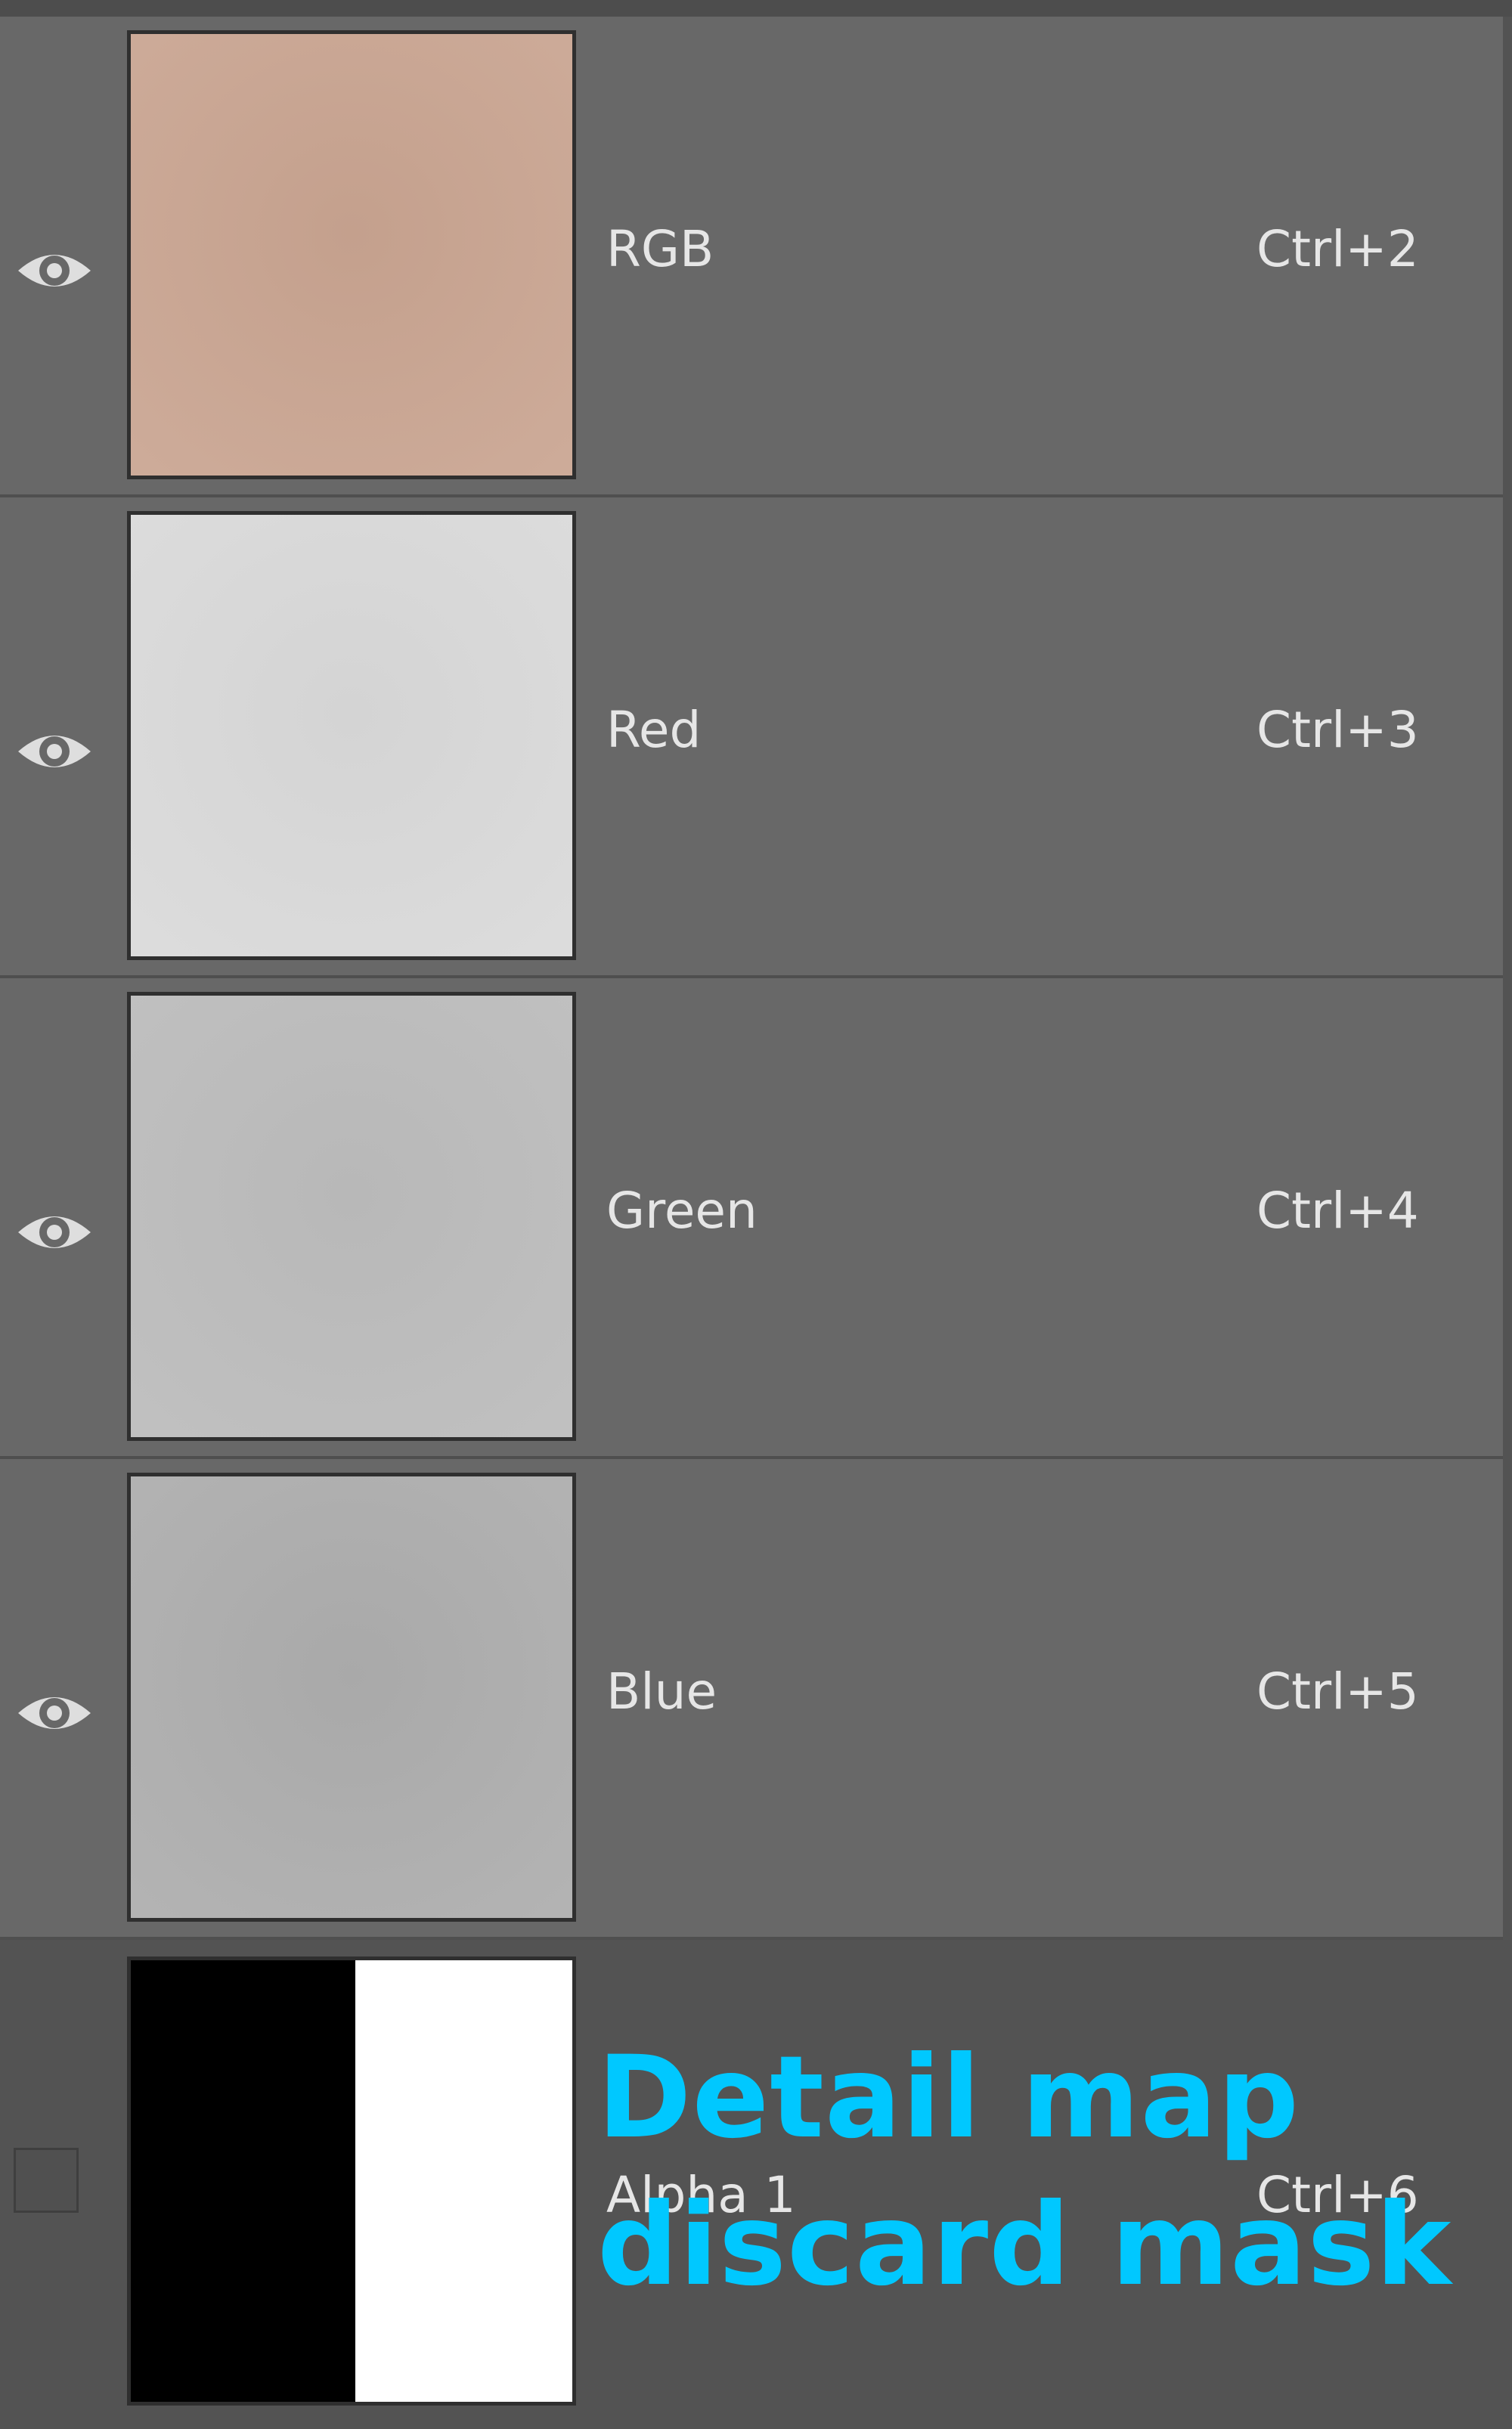  Describe the element at coordinates (351, 736) in the screenshot. I see `channel-thumbnail-red` at that location.